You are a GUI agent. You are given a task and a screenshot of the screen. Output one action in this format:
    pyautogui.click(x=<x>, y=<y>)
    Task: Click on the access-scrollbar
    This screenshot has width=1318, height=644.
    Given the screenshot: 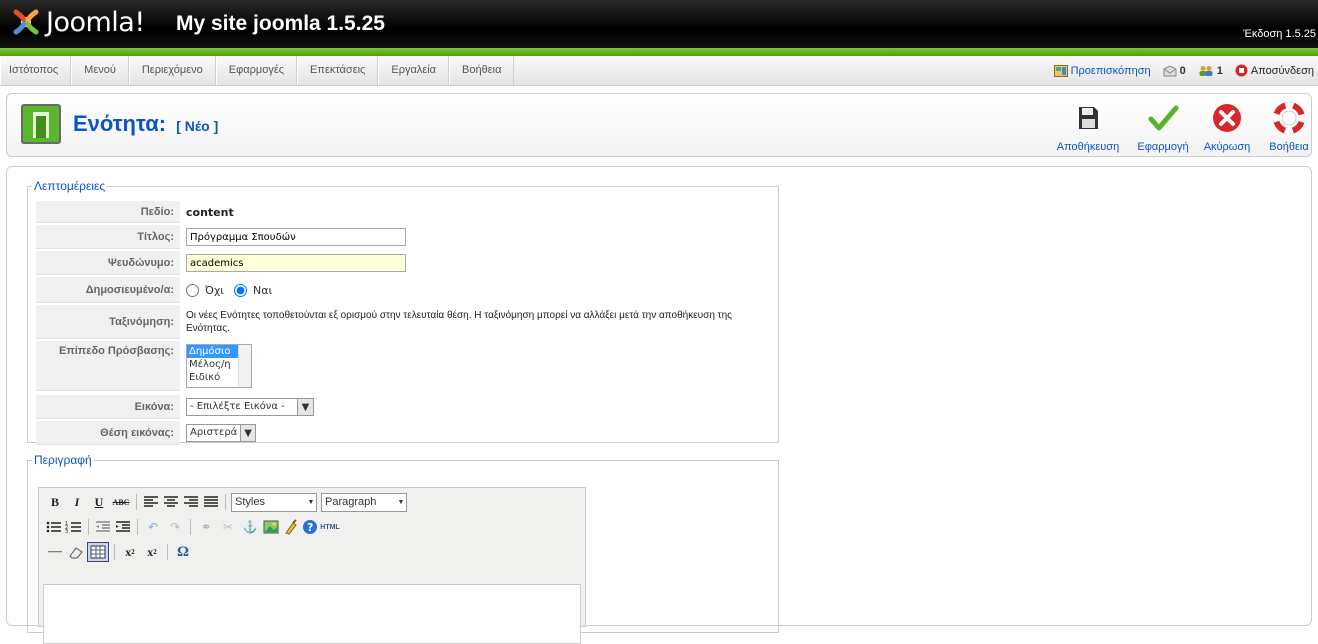 What is the action you would take?
    pyautogui.click(x=244, y=366)
    